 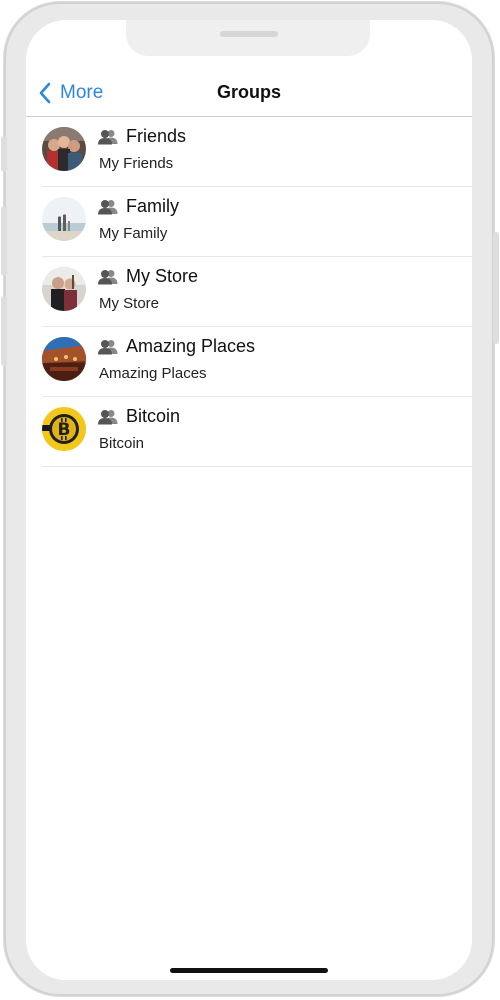 What do you see at coordinates (257, 362) in the screenshot?
I see `list-item: Amazing Places Amazing Places` at bounding box center [257, 362].